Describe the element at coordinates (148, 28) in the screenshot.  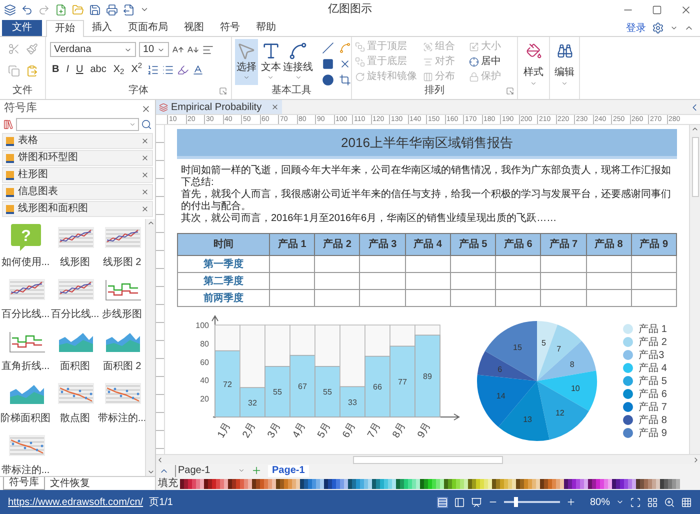
I see `menu-tab: 页面布局` at that location.